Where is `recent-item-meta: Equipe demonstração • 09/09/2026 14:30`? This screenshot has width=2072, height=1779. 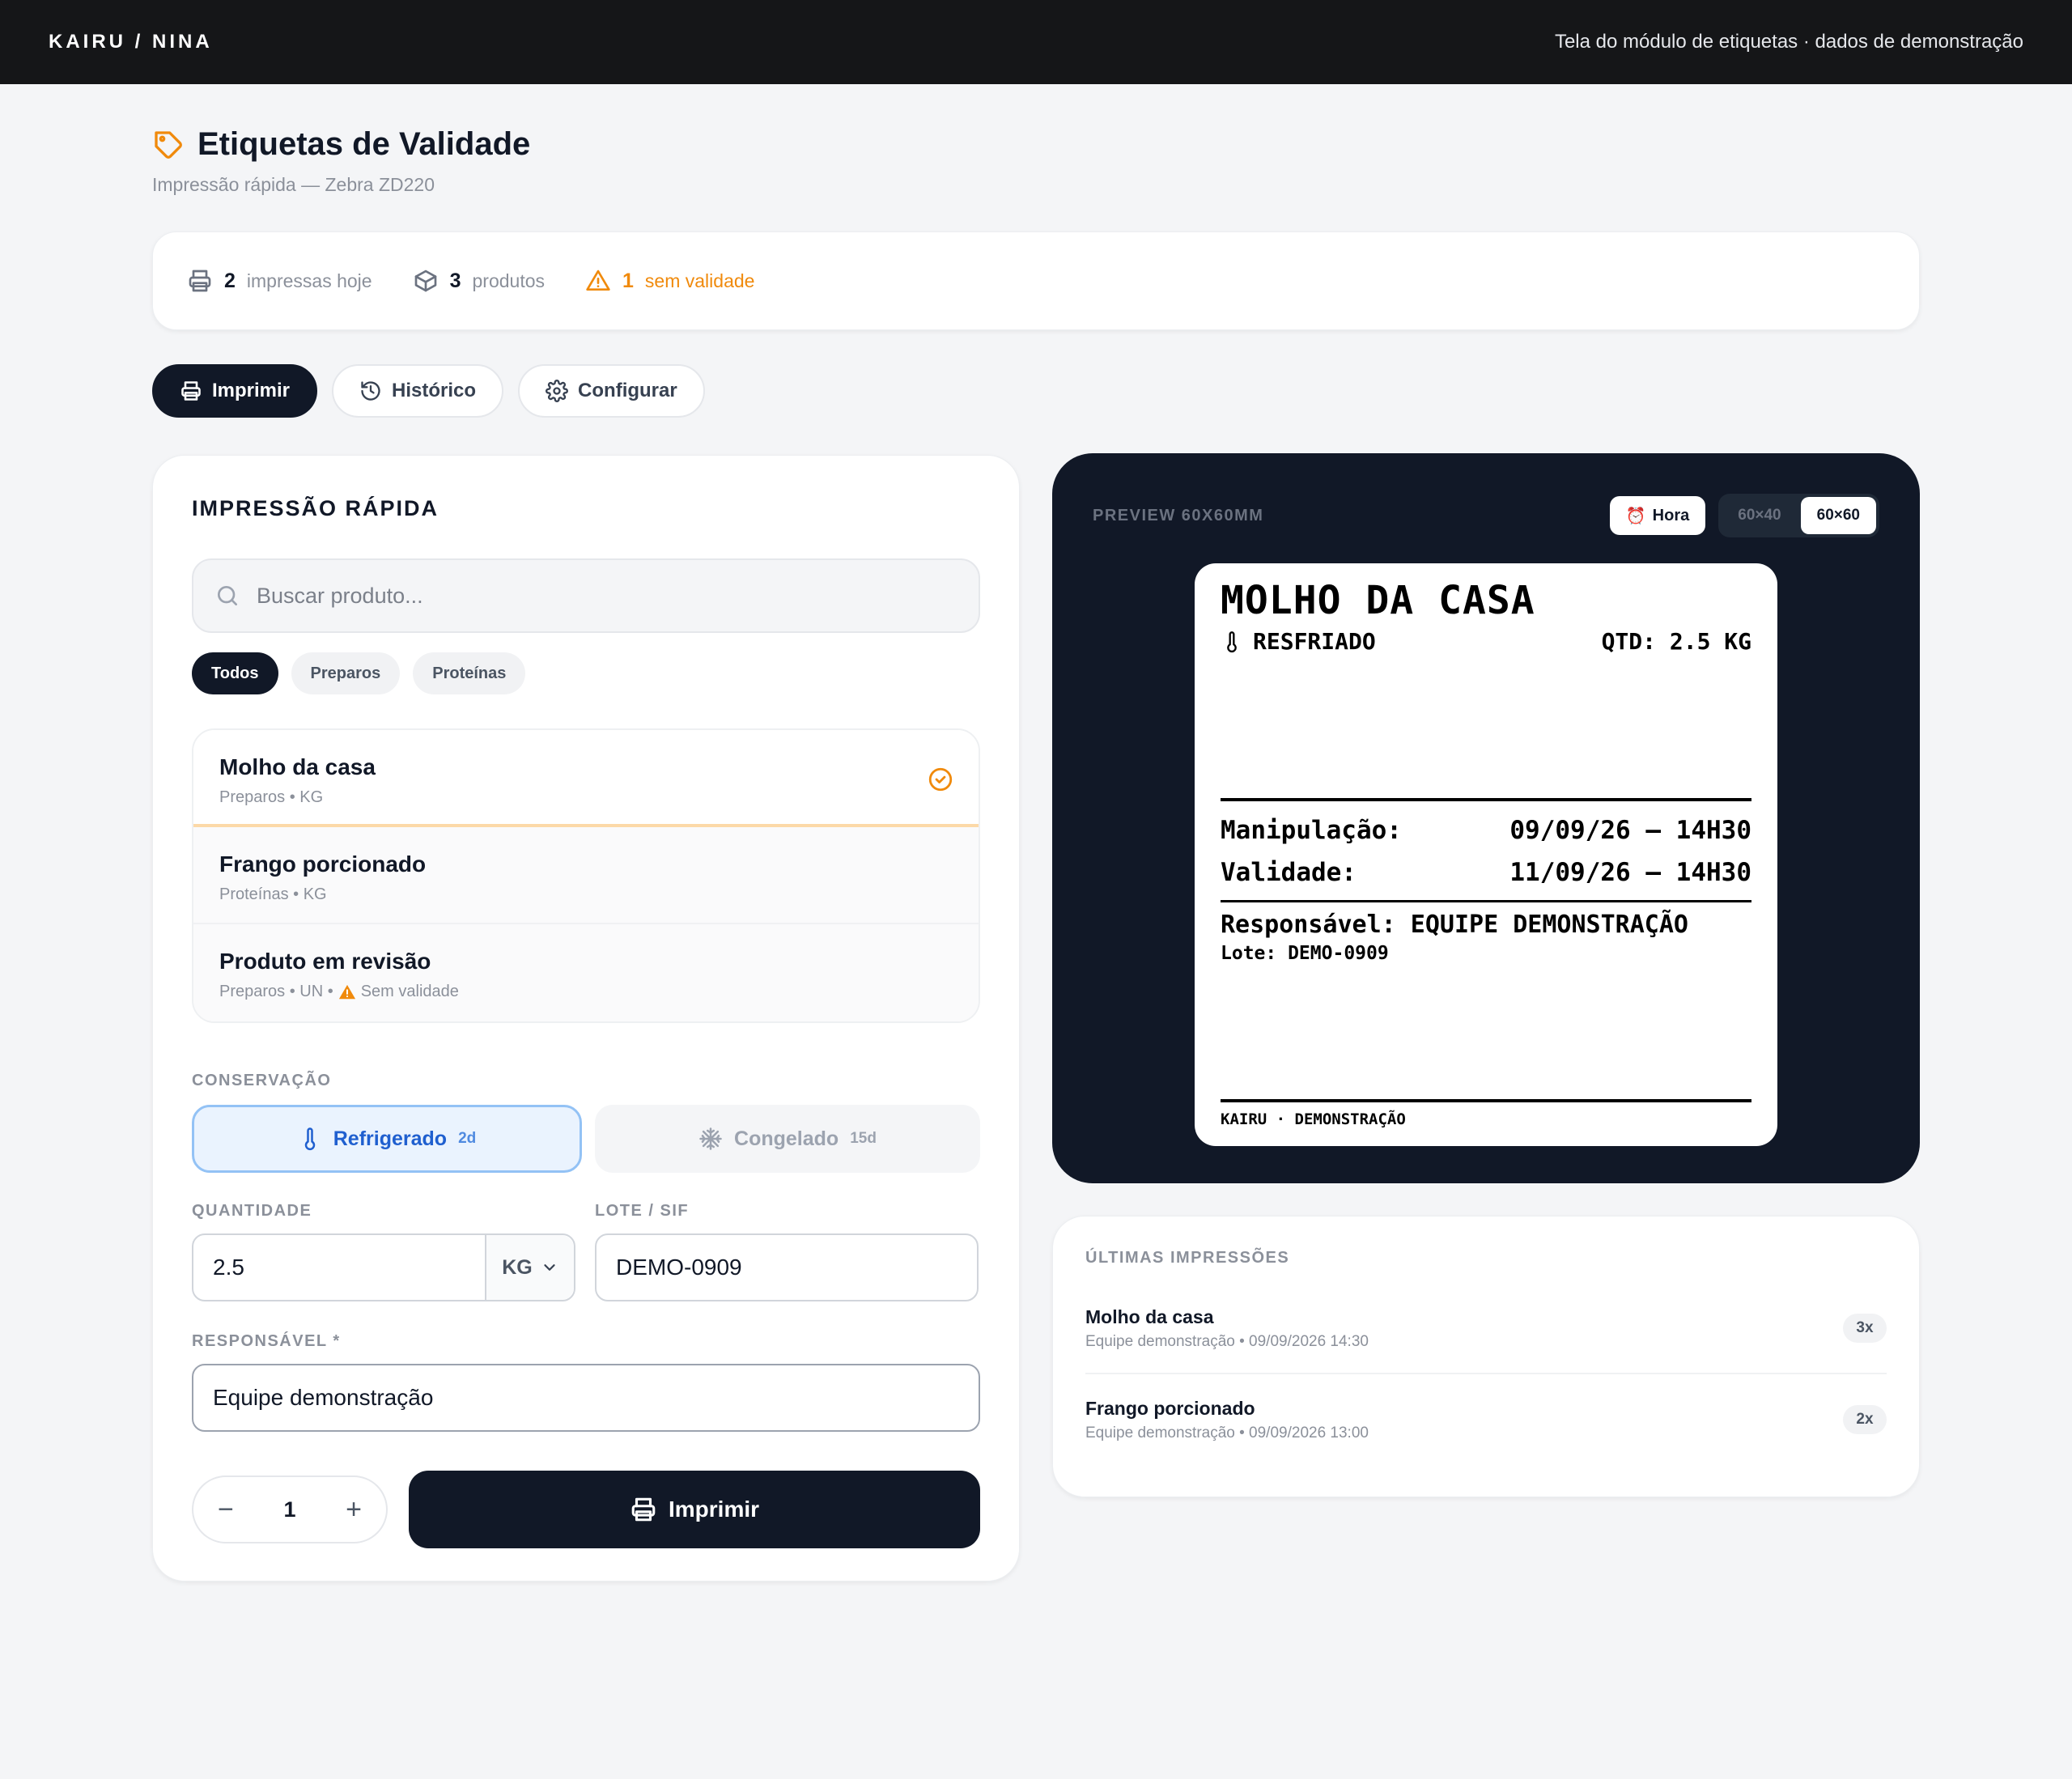 recent-item-meta: Equipe demonstração • 09/09/2026 14:30 is located at coordinates (1227, 1341).